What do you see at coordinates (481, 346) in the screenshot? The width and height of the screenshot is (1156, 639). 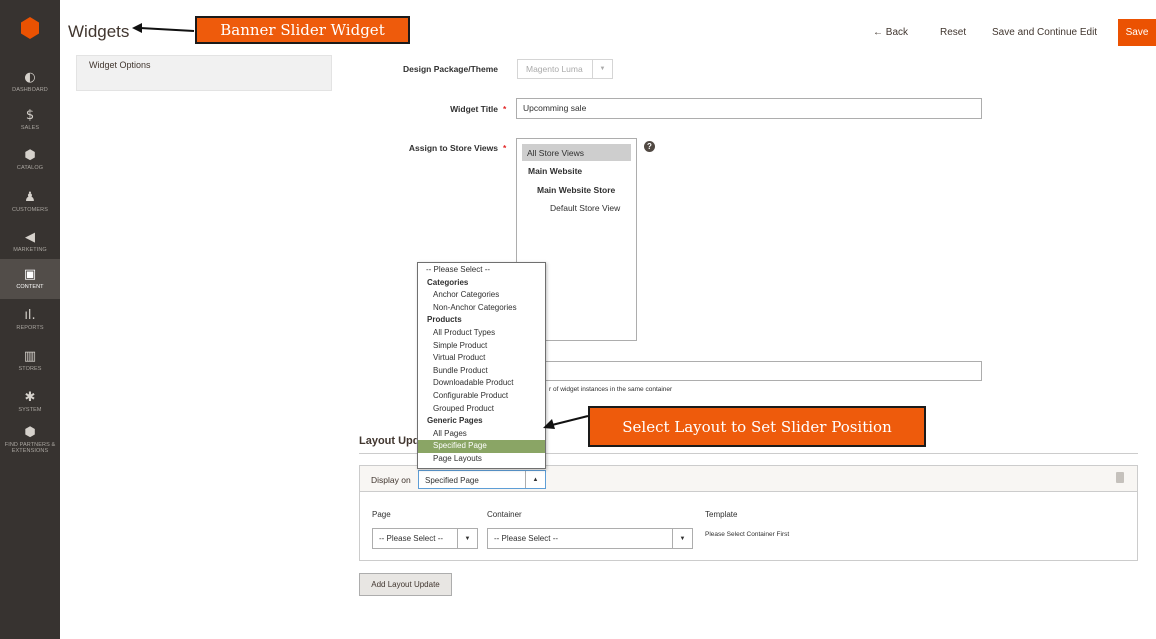 I see `dropdown-option: Simple Product` at bounding box center [481, 346].